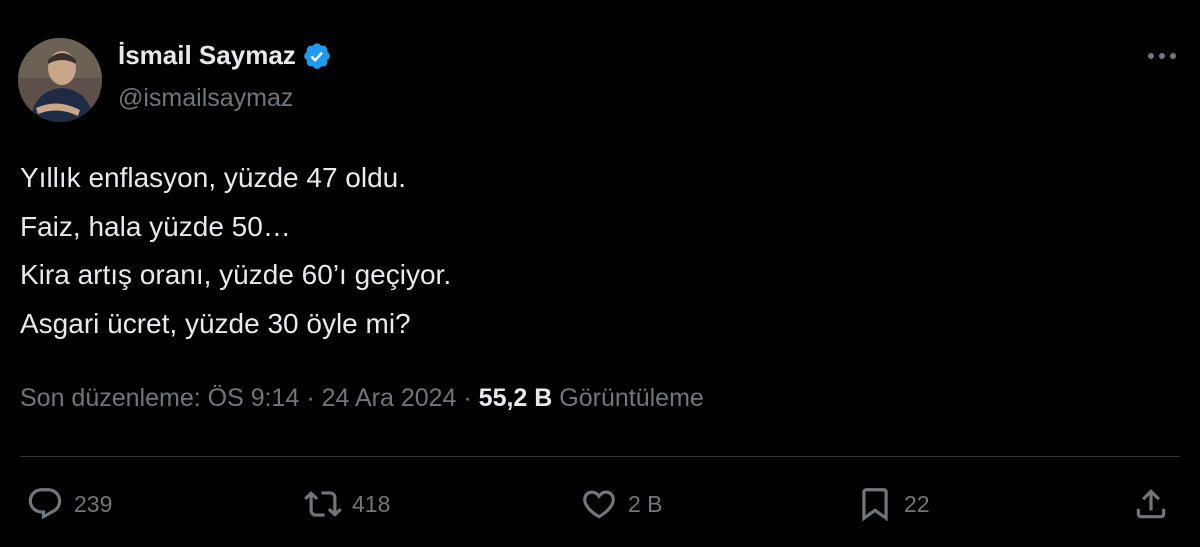 This screenshot has height=547, width=1200. Describe the element at coordinates (323, 504) in the screenshot. I see `repost-icon` at that location.